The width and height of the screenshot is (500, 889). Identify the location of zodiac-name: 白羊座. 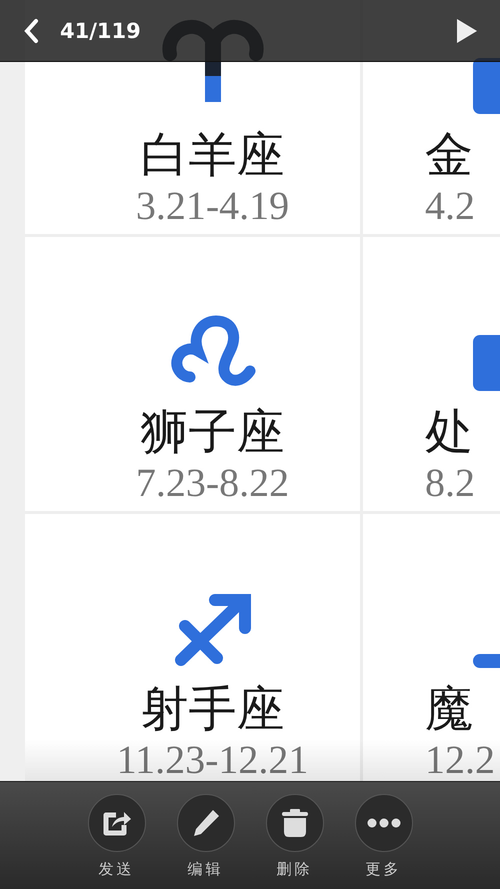
(212, 156).